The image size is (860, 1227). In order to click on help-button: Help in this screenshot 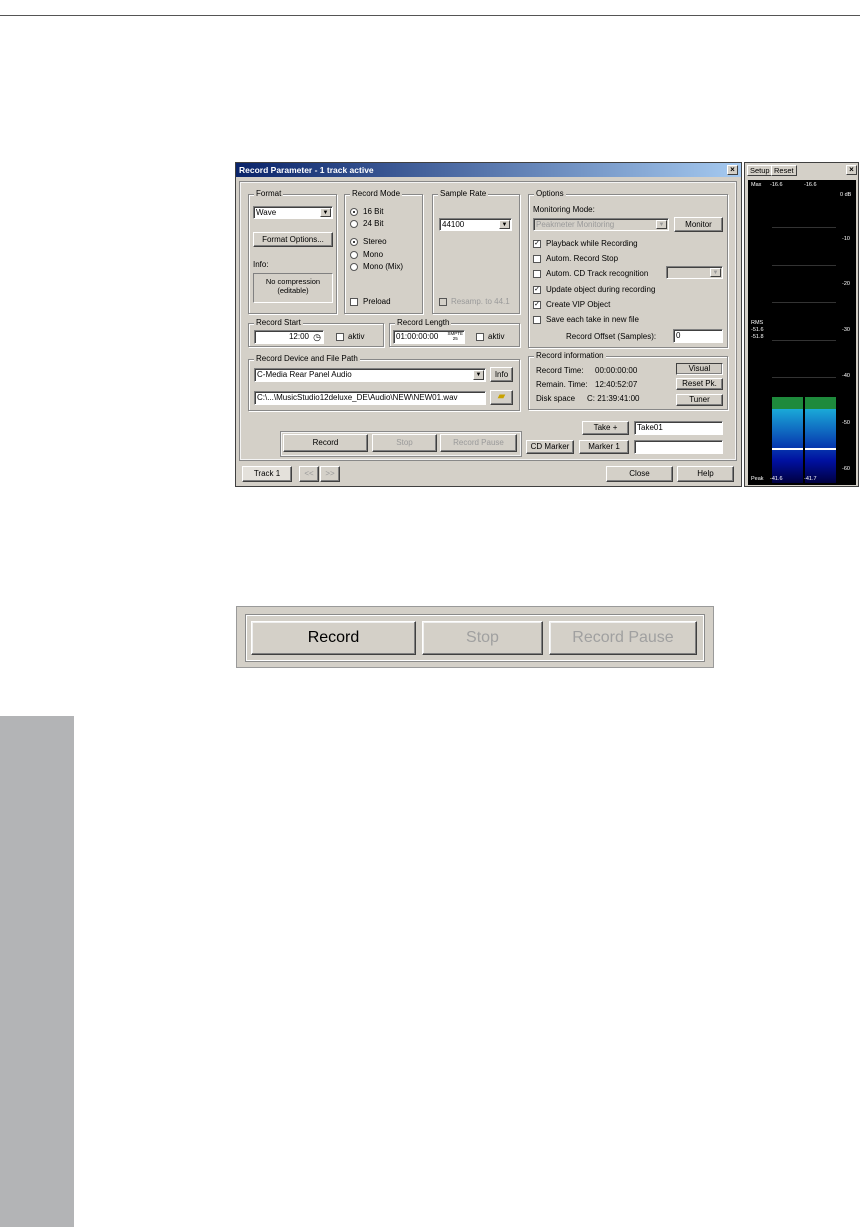, I will do `click(705, 474)`.